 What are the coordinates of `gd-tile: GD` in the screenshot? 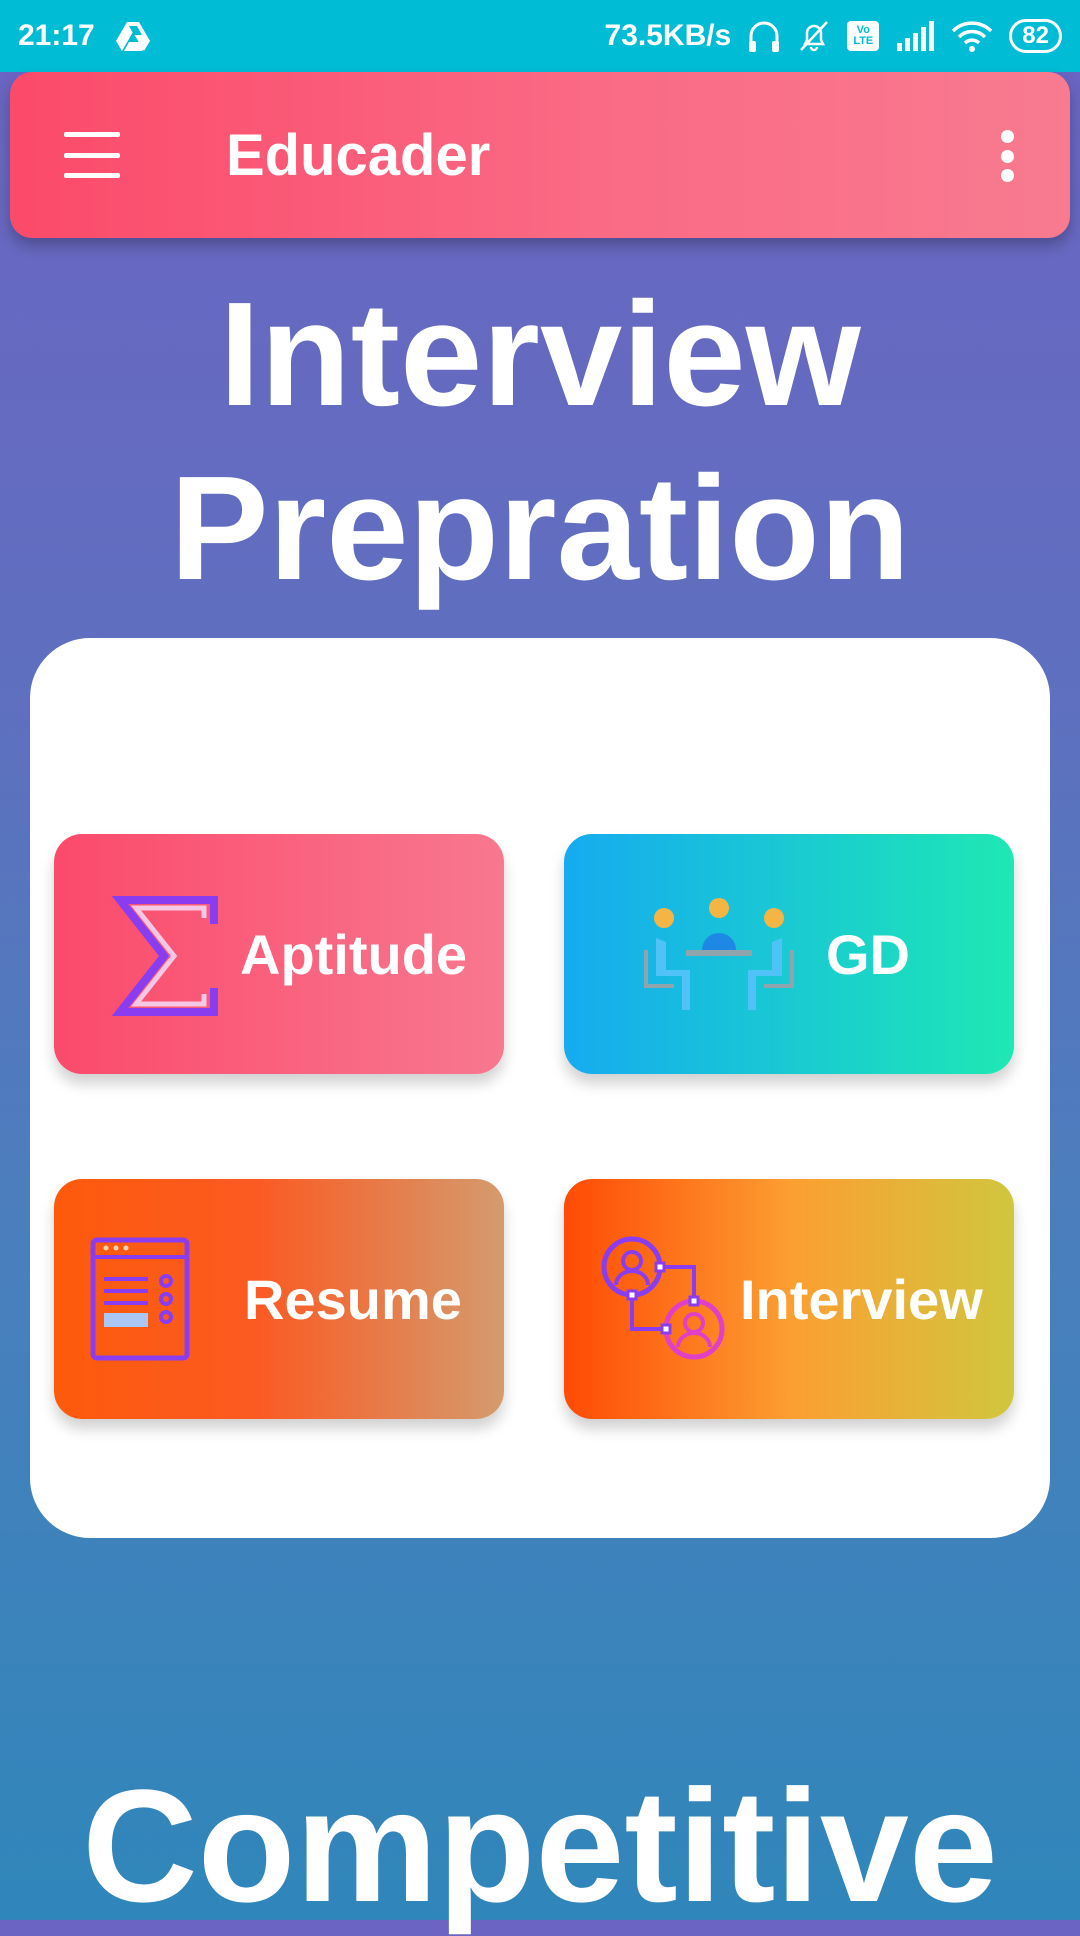 It's located at (789, 954).